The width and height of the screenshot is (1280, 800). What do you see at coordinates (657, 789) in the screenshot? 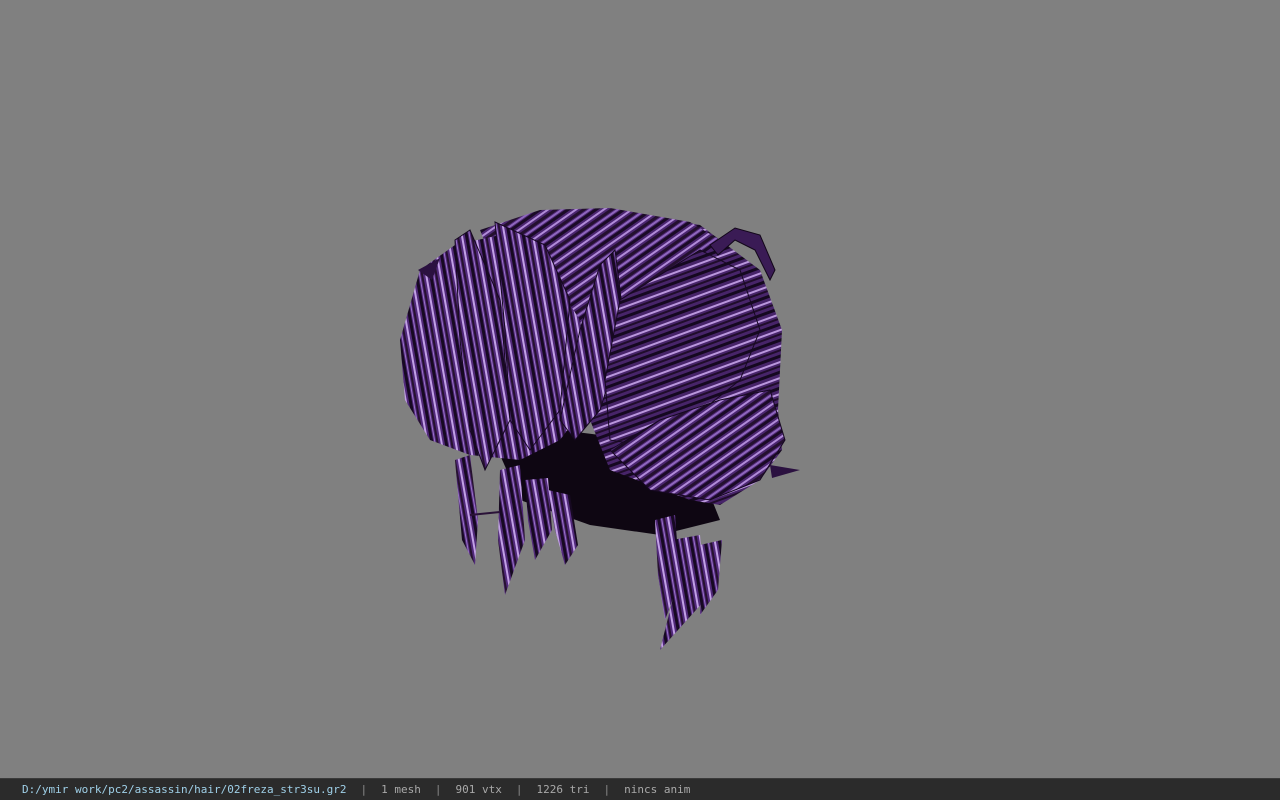
I see `animation-status: nincs anim` at bounding box center [657, 789].